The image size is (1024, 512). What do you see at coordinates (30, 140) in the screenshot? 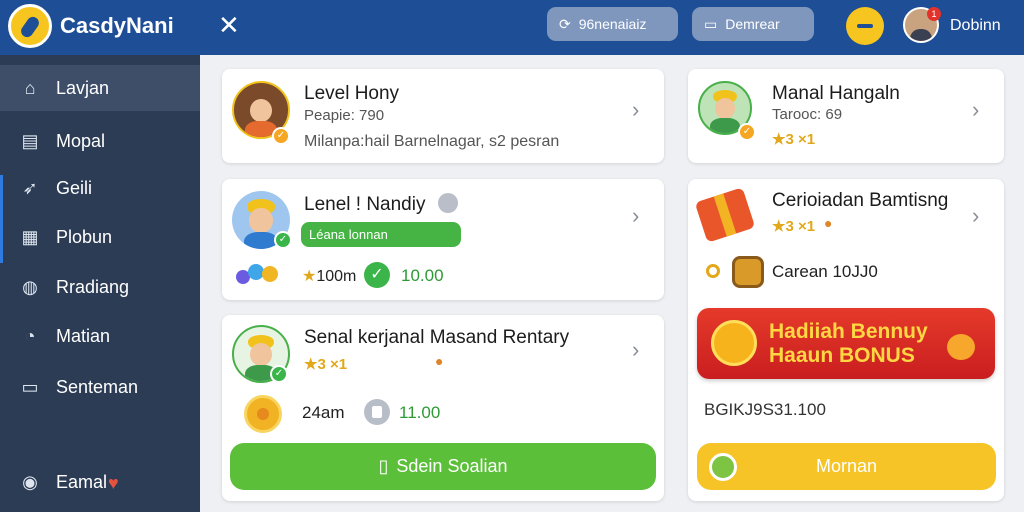
I see `film-icon: ▤` at bounding box center [30, 140].